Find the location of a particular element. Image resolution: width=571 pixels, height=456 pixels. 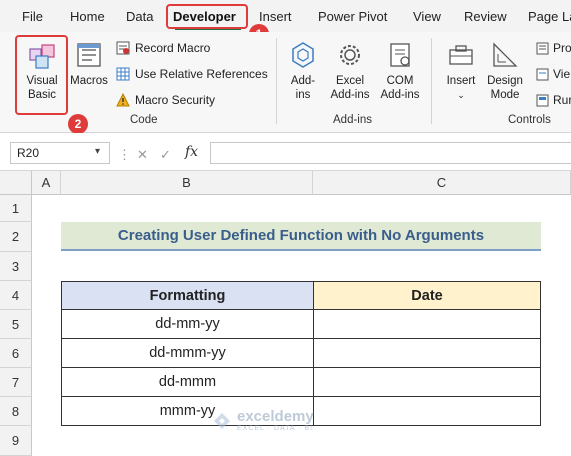

menu-file: File is located at coordinates (32, 16).